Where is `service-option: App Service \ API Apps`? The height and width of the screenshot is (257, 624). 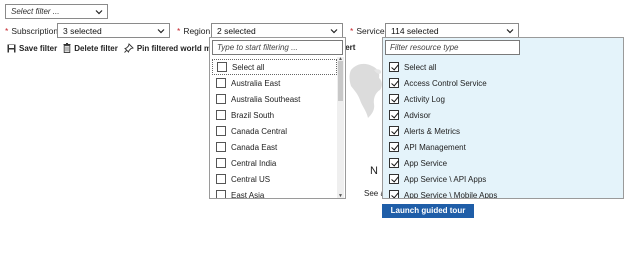 service-option: App Service \ API Apps is located at coordinates (503, 179).